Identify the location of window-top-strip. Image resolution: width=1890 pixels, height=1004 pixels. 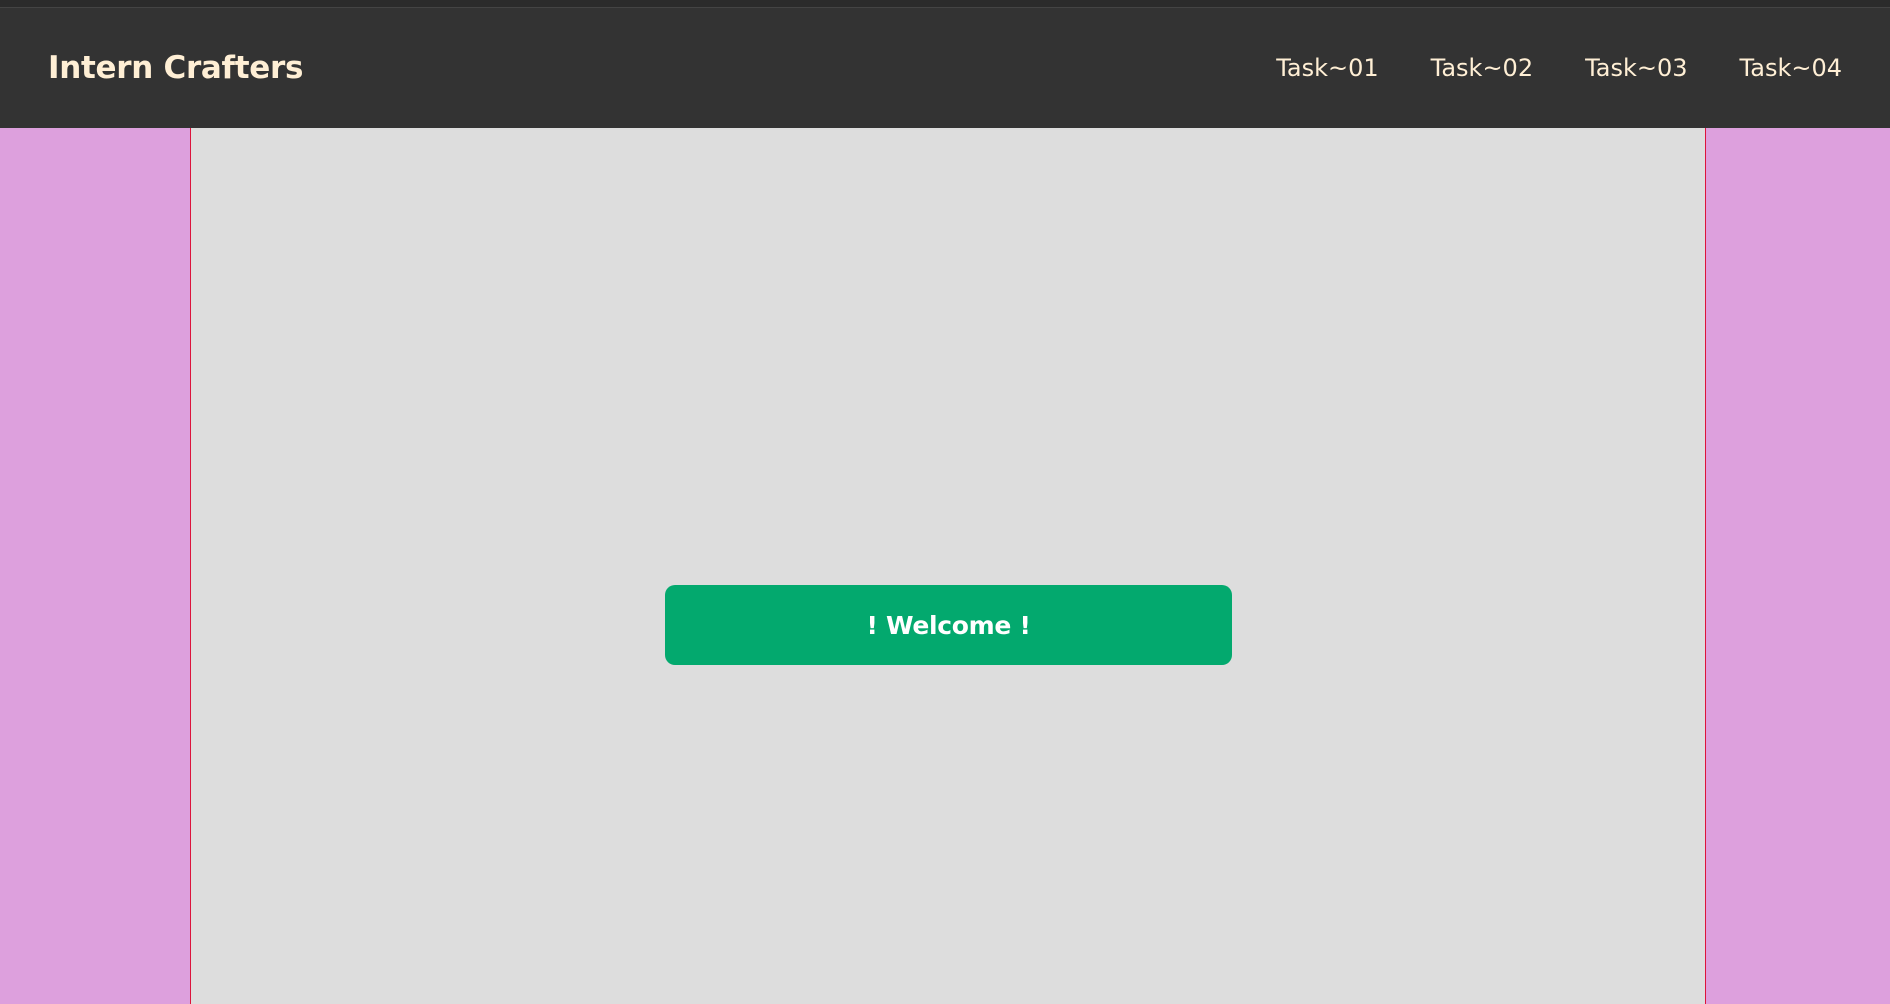
(945, 4).